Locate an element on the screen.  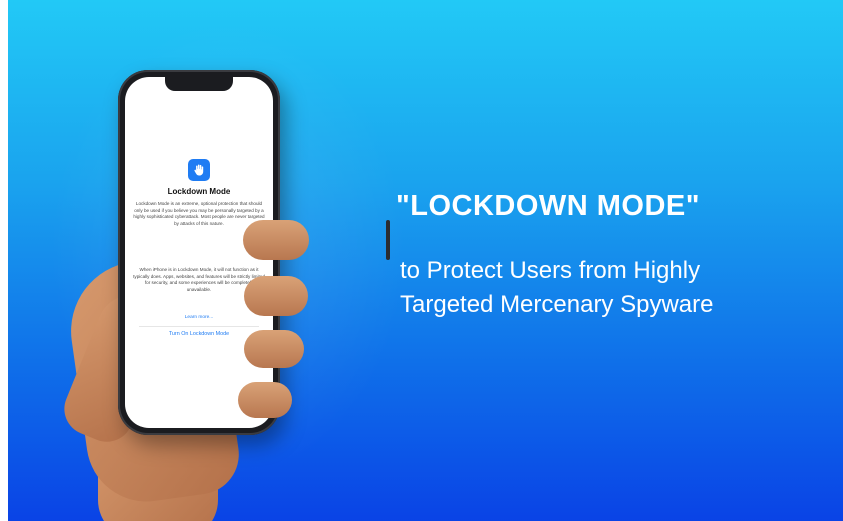
middle-finger is located at coordinates (276, 296).